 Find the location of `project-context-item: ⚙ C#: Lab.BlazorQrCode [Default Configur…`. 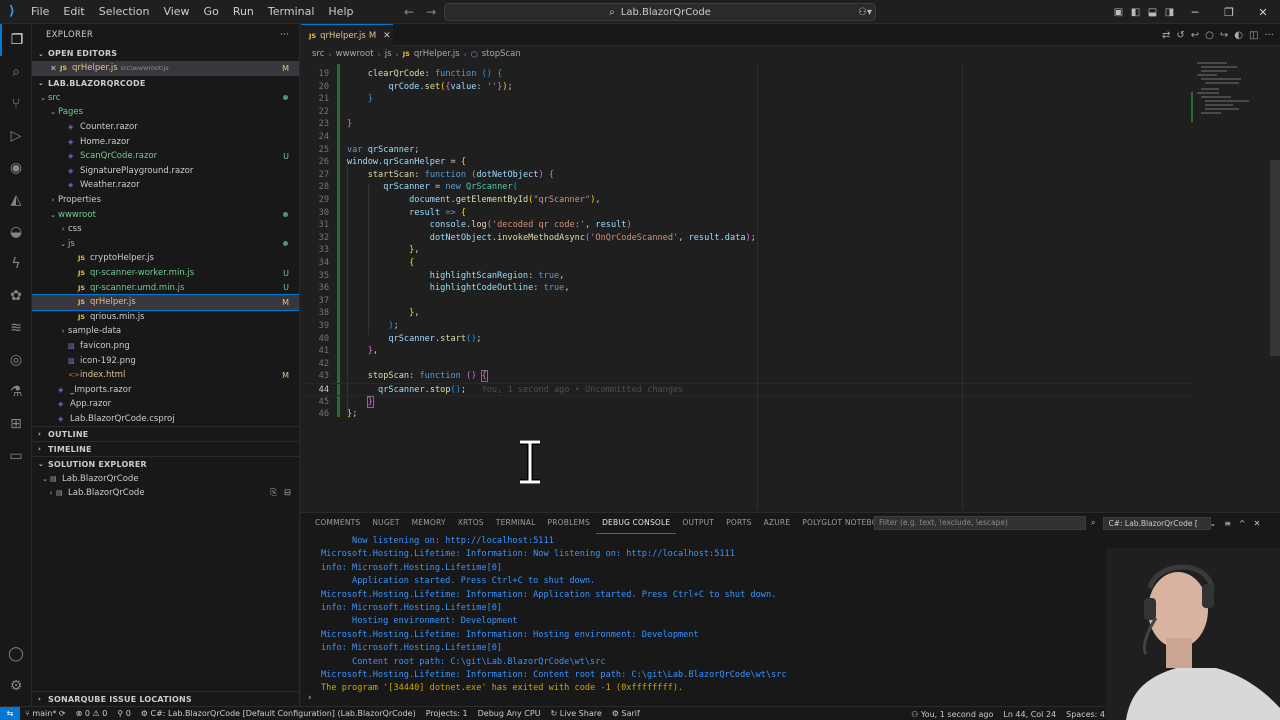

project-context-item: ⚙ C#: Lab.BlazorQrCode [Default Configur… is located at coordinates (278, 713).